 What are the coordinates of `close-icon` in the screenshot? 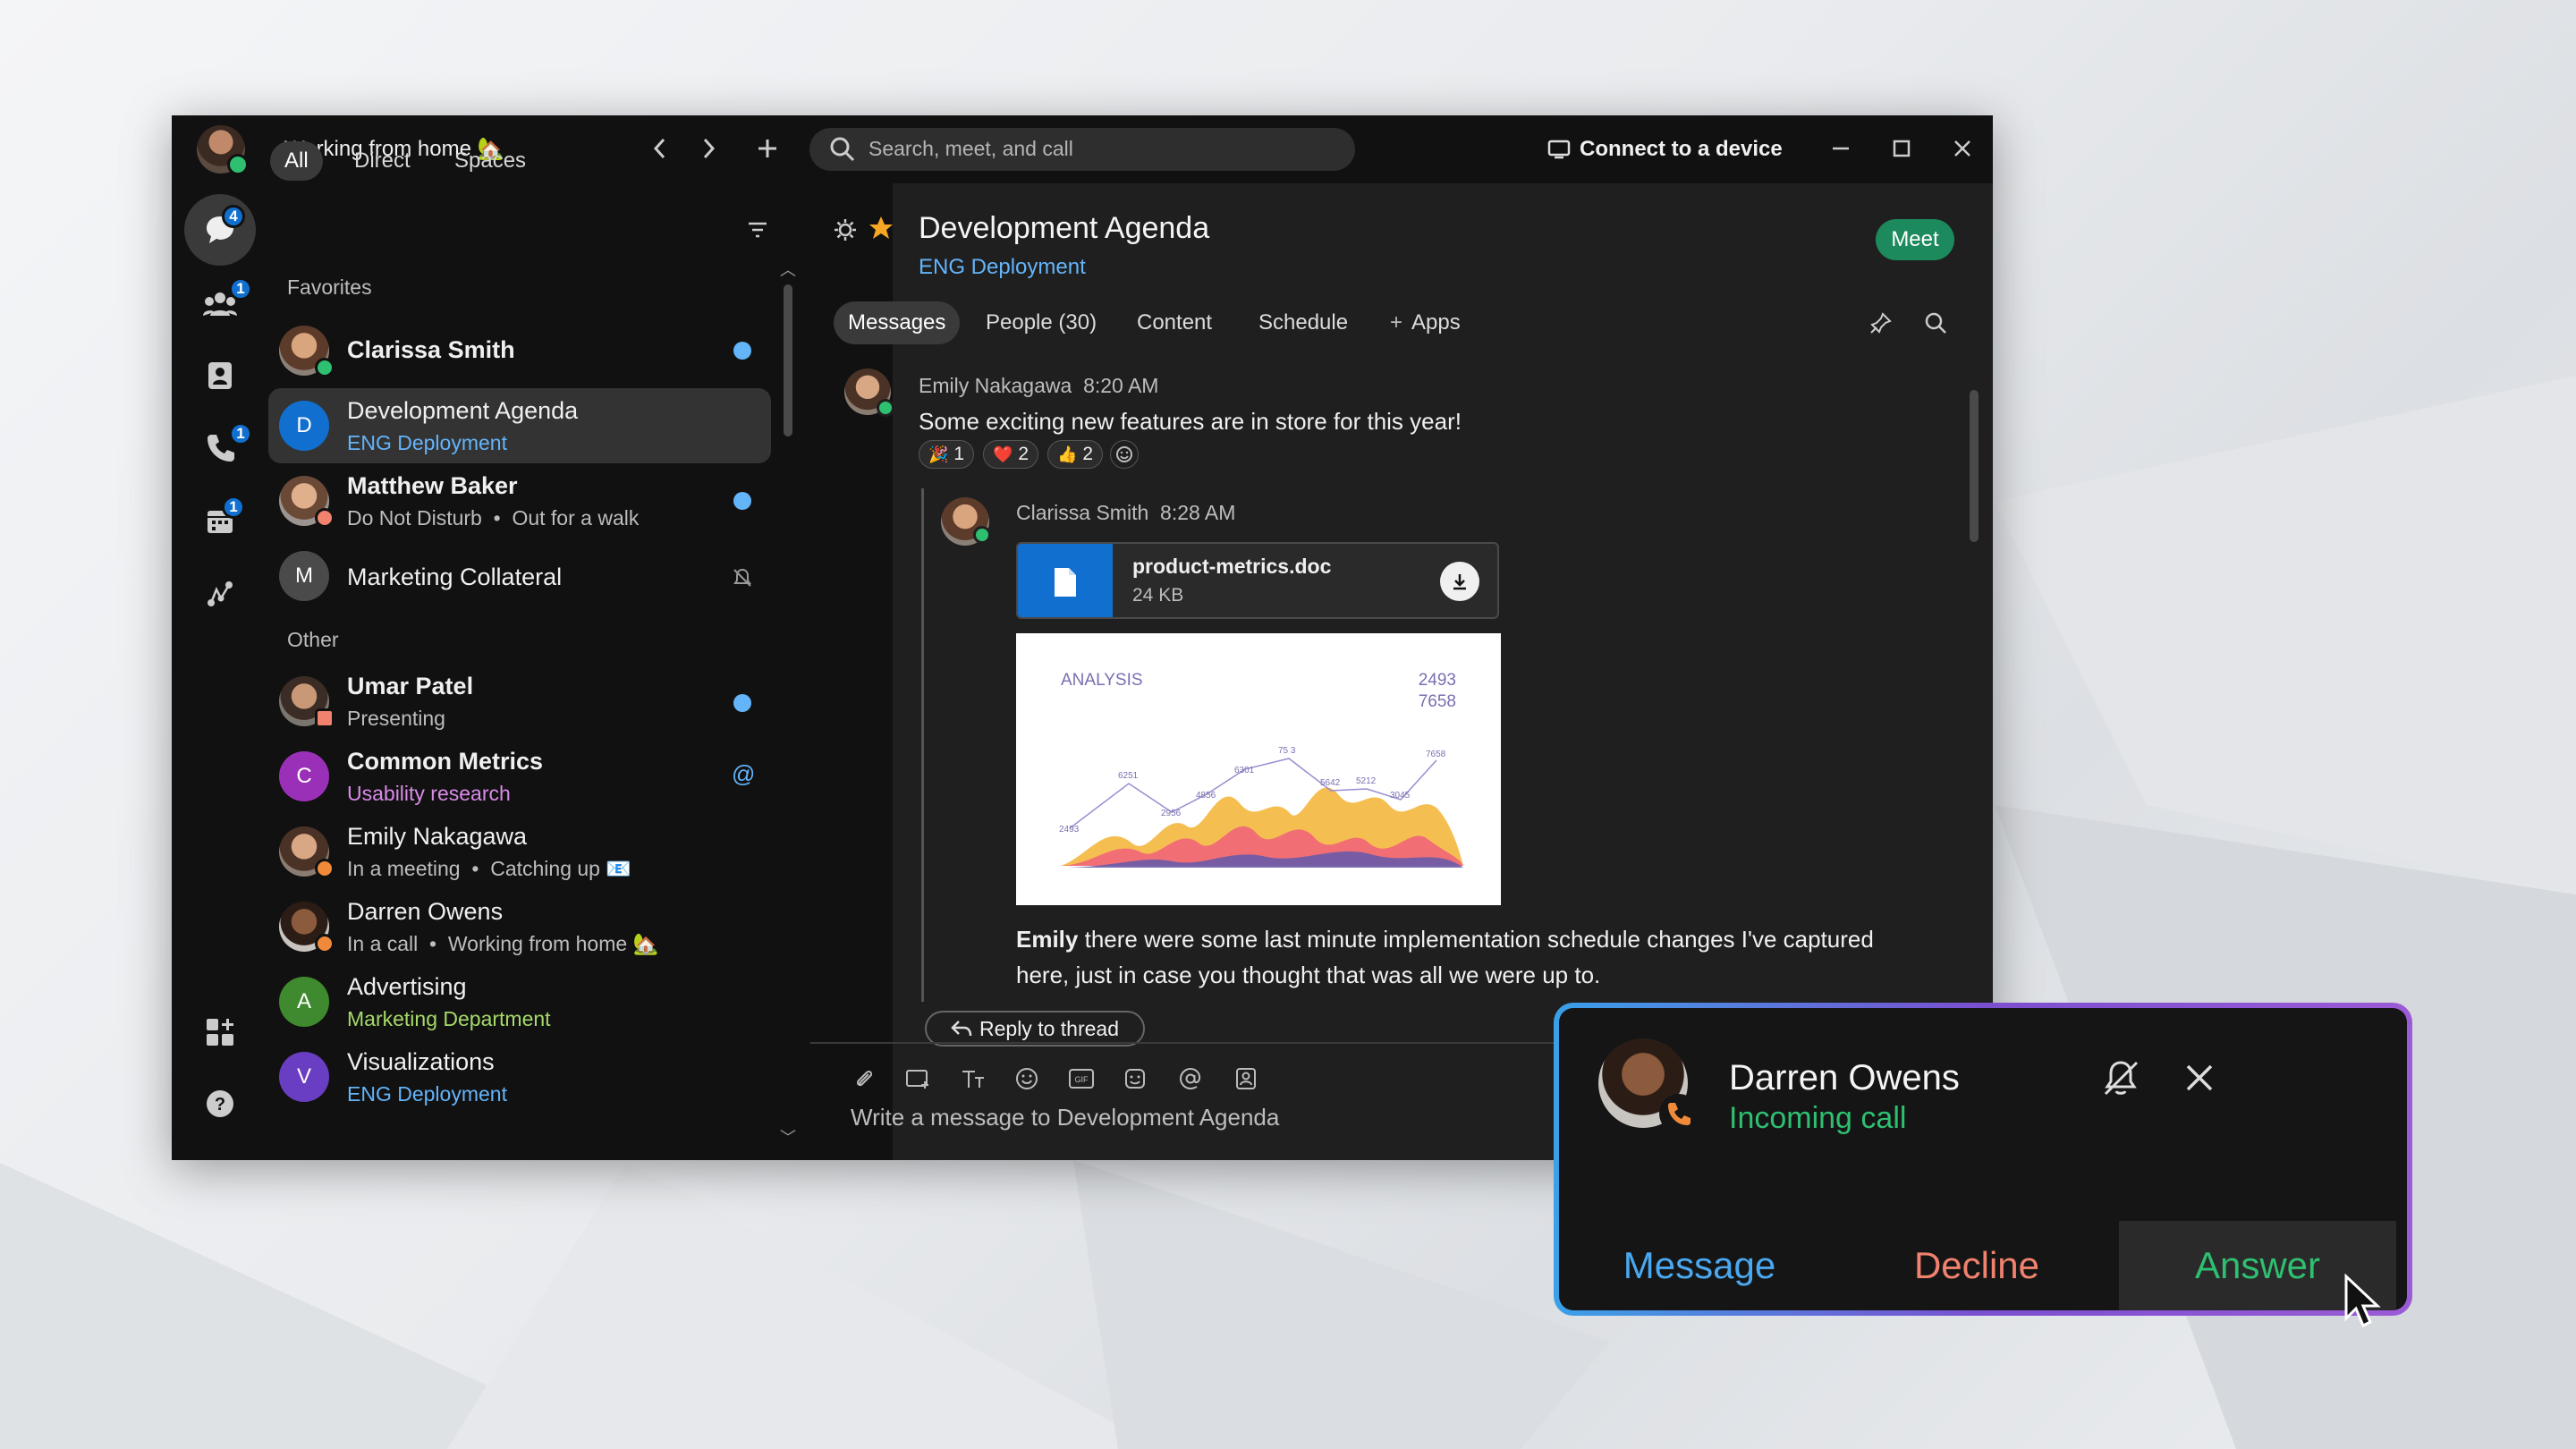 It's located at (2199, 1078).